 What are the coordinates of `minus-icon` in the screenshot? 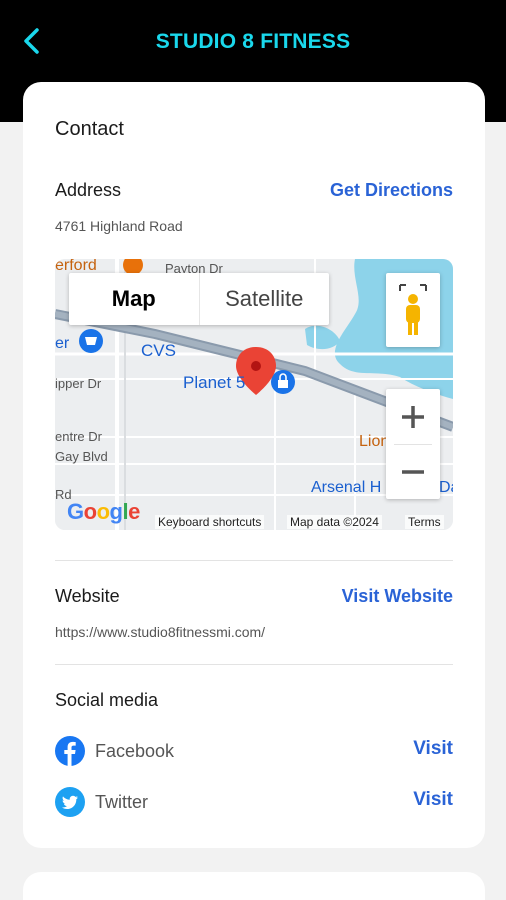 It's located at (413, 471).